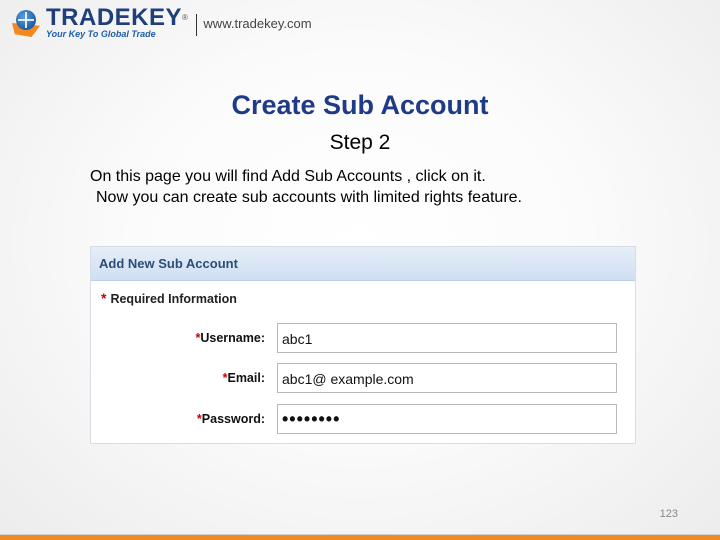  I want to click on globe-icon, so click(26, 20).